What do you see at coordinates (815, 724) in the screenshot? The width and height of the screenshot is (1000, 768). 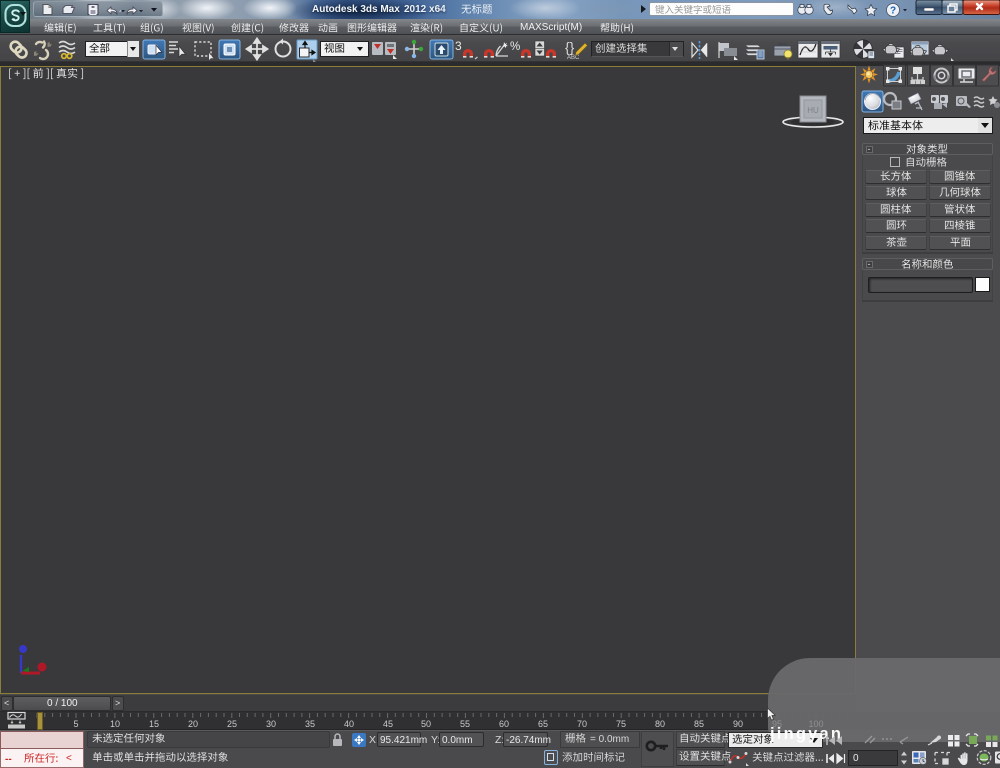 I see `svg-text: 100` at bounding box center [815, 724].